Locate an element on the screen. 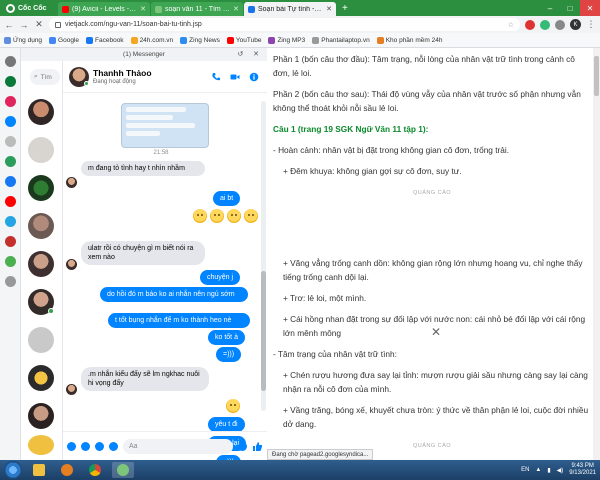 The height and width of the screenshot is (480, 600). message-out: =))) is located at coordinates (229, 354).